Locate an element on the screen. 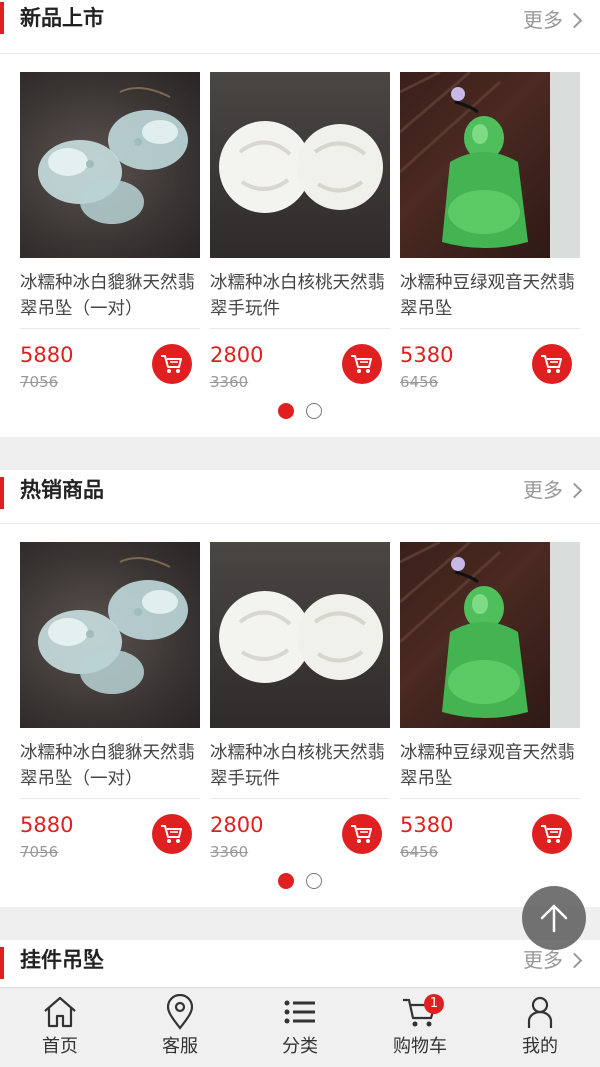  tab-label: 购物车 is located at coordinates (420, 1046).